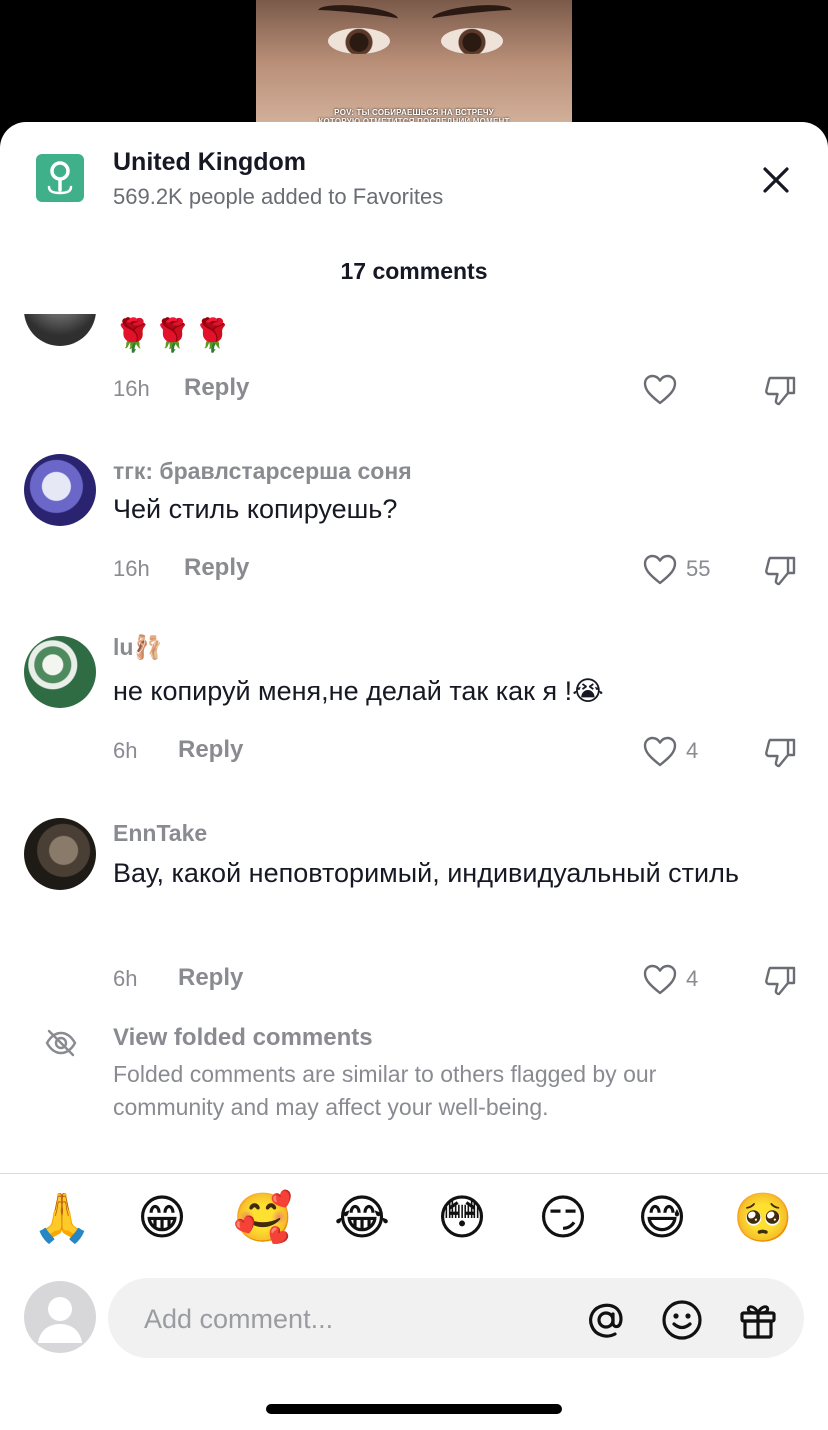  What do you see at coordinates (60, 1317) in the screenshot?
I see `current-user-avatar` at bounding box center [60, 1317].